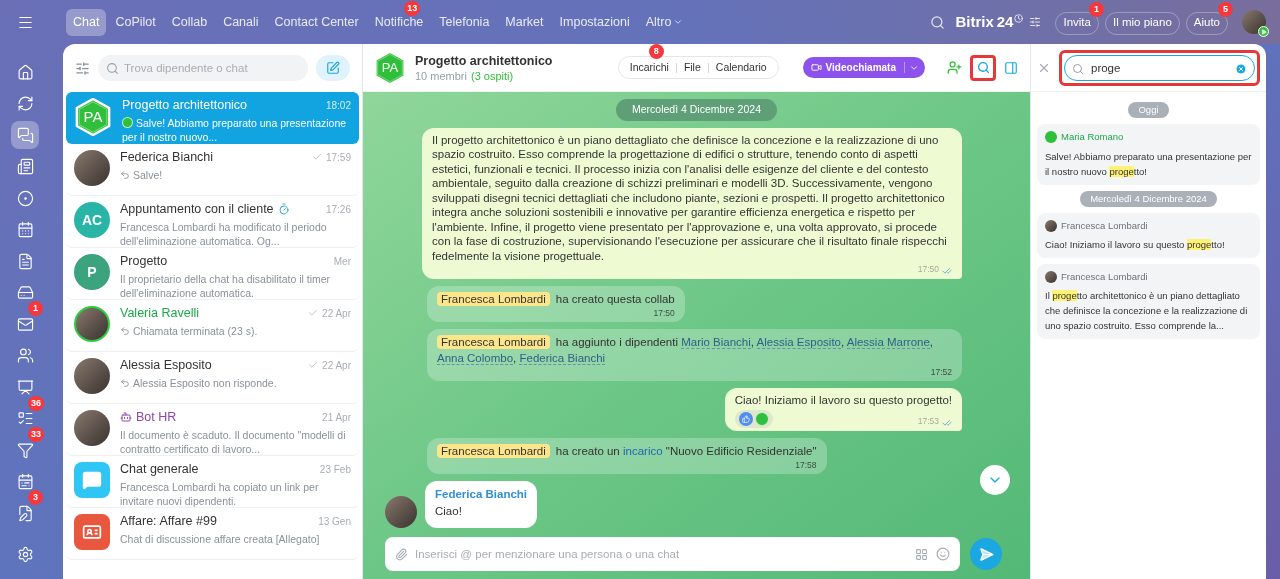 The height and width of the screenshot is (579, 1280). I want to click on nav-tab: Market, so click(524, 22).